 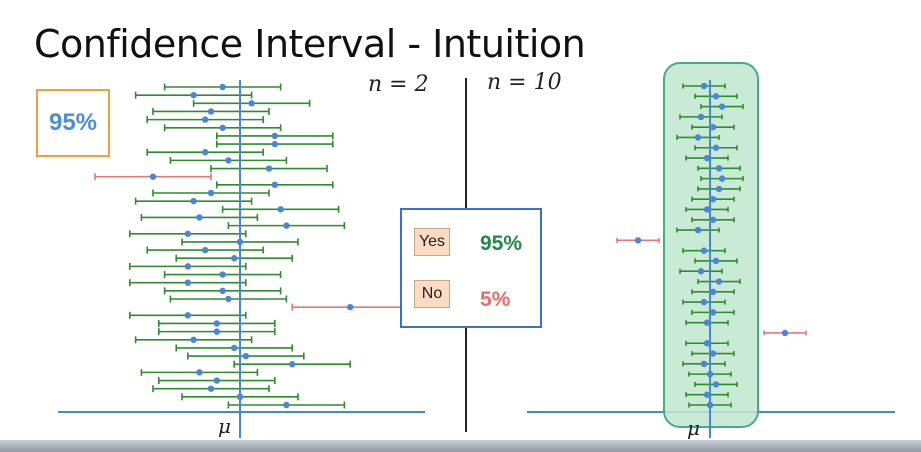 I want to click on bottom-bar, so click(x=460, y=446).